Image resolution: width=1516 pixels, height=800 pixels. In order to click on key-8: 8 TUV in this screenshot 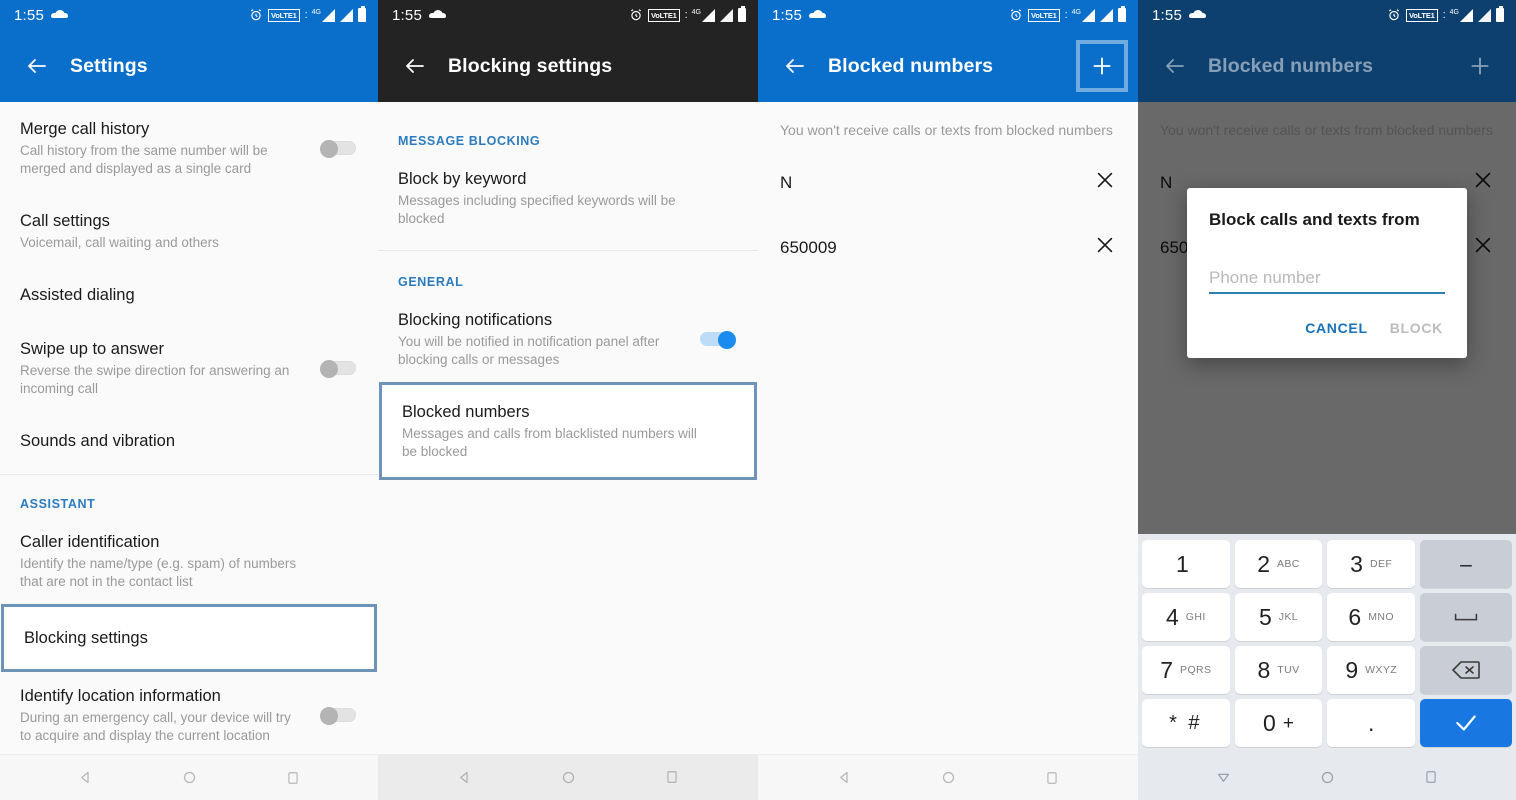, I will do `click(1278, 670)`.